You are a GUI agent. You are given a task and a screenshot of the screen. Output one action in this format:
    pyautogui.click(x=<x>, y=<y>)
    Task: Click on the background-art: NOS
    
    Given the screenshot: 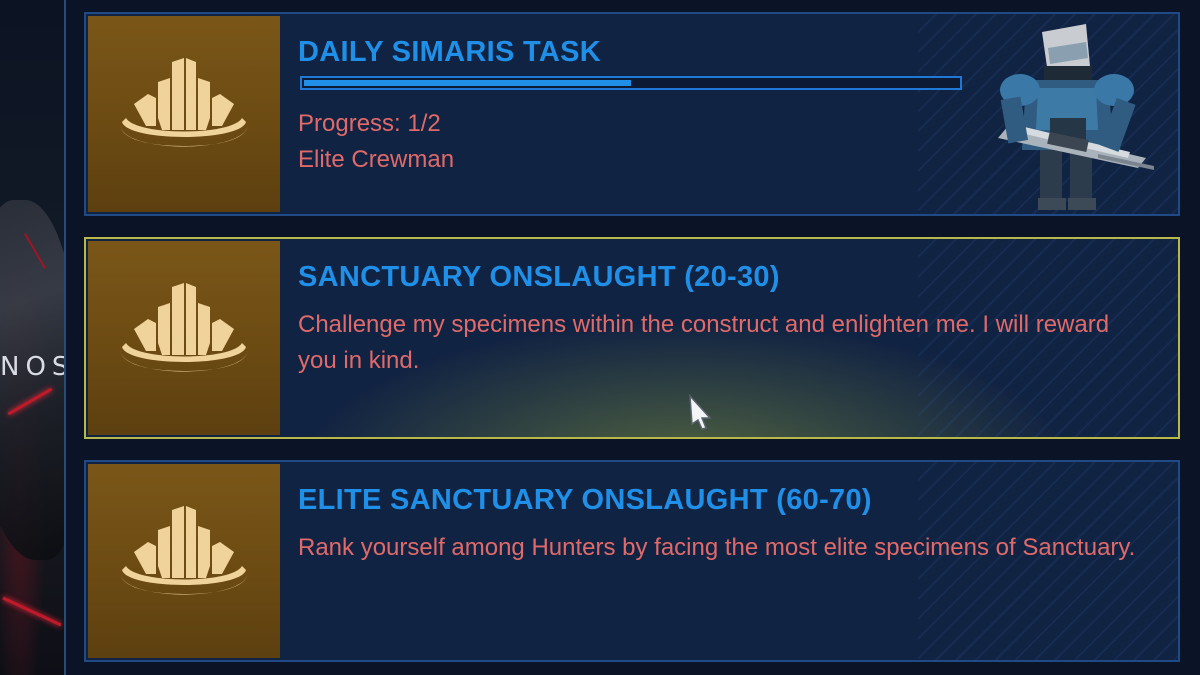 What is the action you would take?
    pyautogui.click(x=33, y=337)
    